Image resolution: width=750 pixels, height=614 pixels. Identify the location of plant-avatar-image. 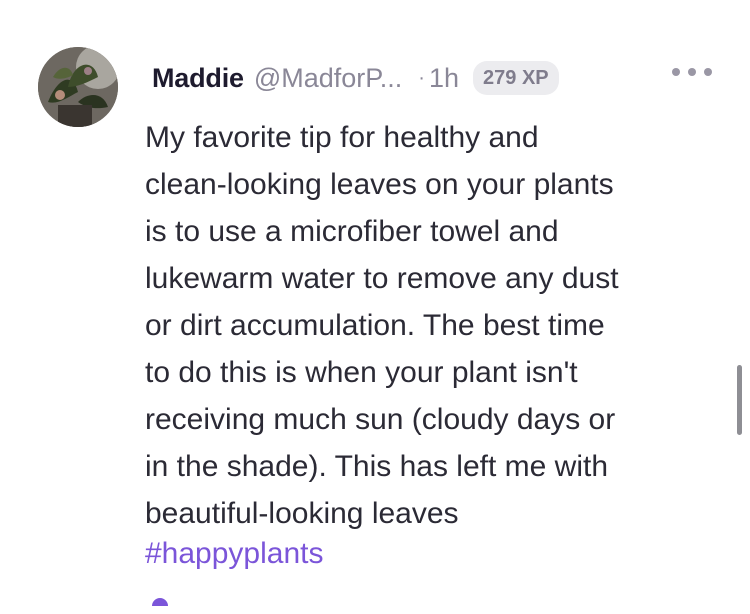
(78, 87).